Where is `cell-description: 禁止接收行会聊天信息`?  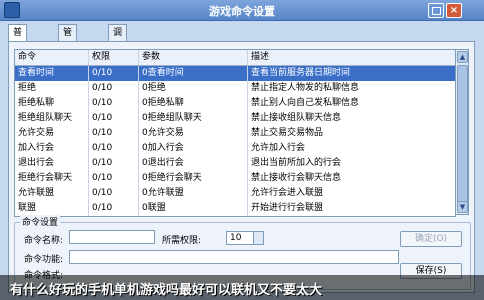
cell-description: 禁止接收行会聊天信息 is located at coordinates (296, 178).